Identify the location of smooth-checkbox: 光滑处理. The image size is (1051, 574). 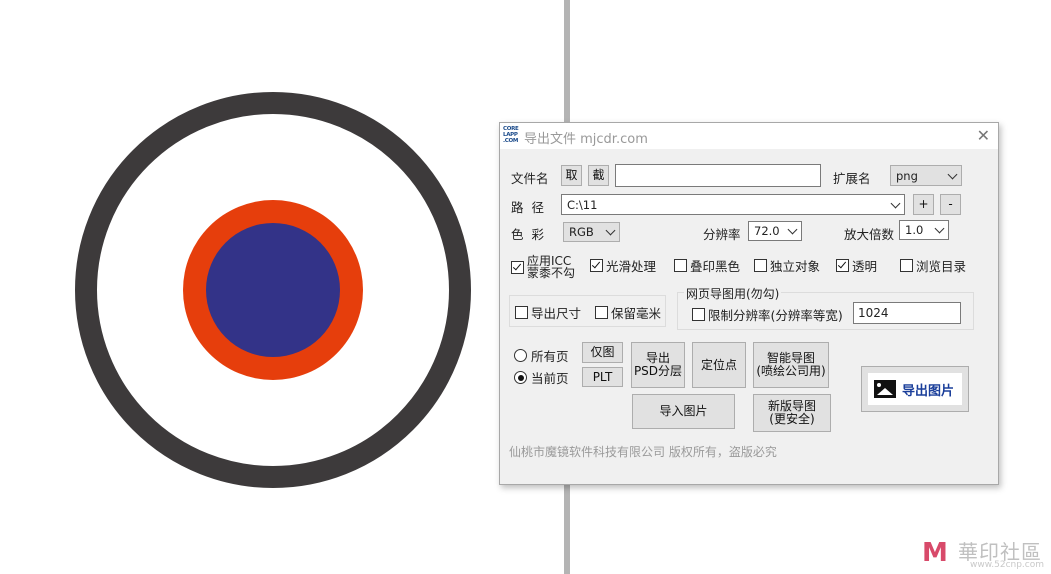
(623, 265).